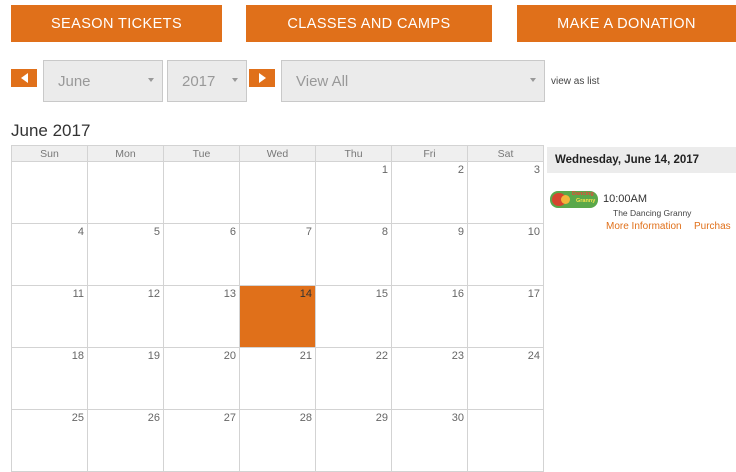 This screenshot has height=472, width=736. Describe the element at coordinates (369, 23) in the screenshot. I see `classes-and-camps-button: CLASSES AND CAMPS` at that location.